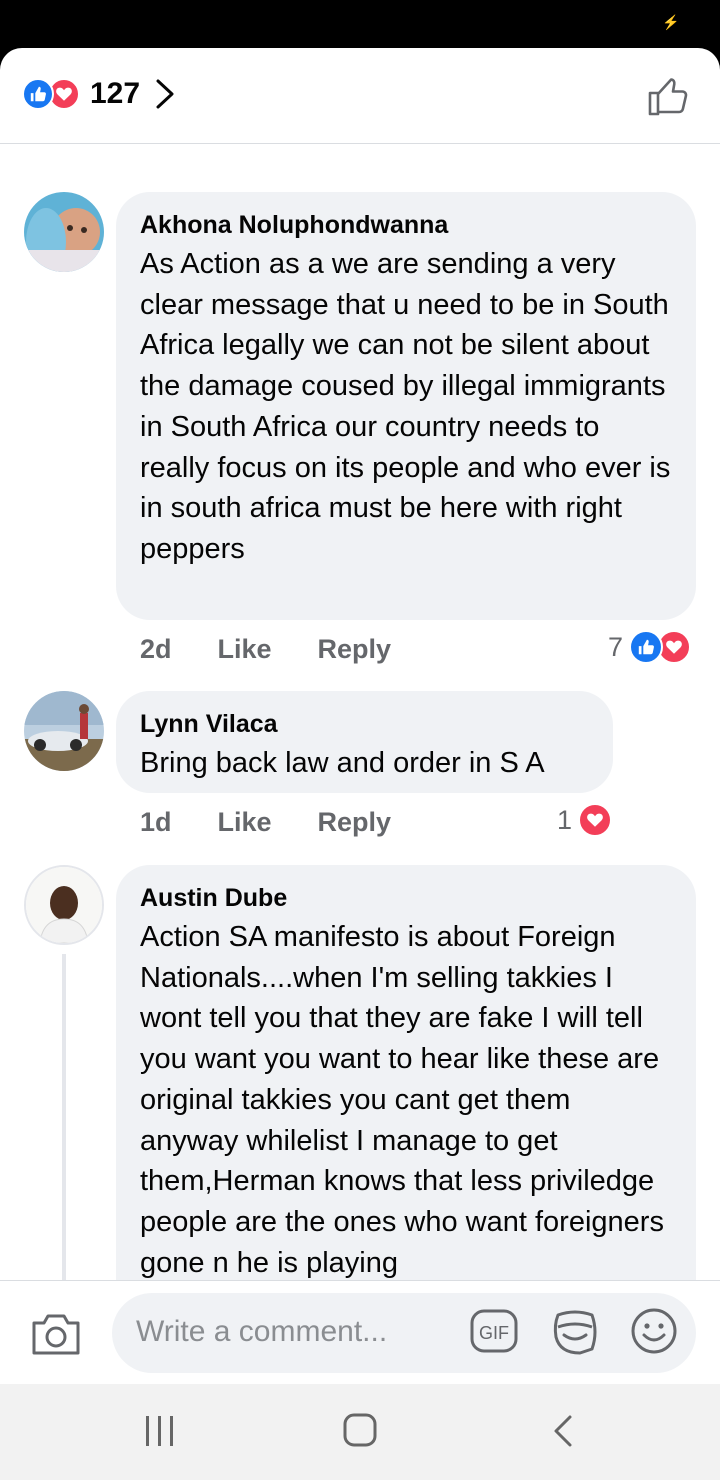 The image size is (720, 1480). What do you see at coordinates (575, 1332) in the screenshot?
I see `sticker-icon` at bounding box center [575, 1332].